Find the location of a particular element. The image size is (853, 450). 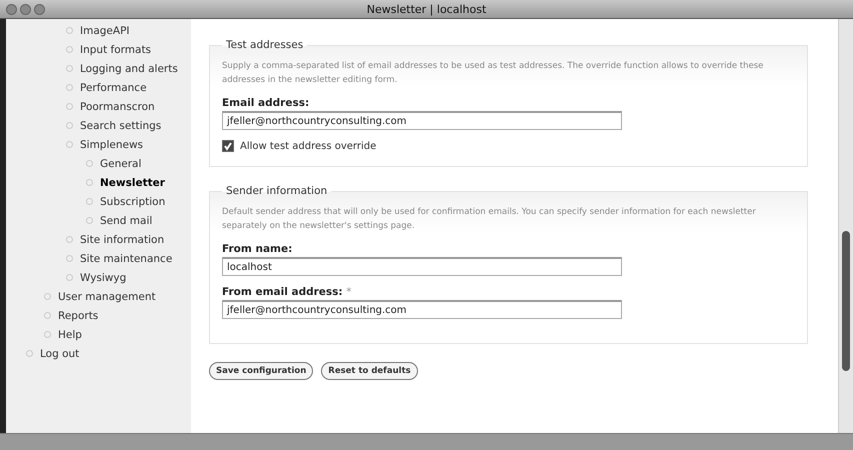

sidebar-item: Send mail is located at coordinates (98, 220).